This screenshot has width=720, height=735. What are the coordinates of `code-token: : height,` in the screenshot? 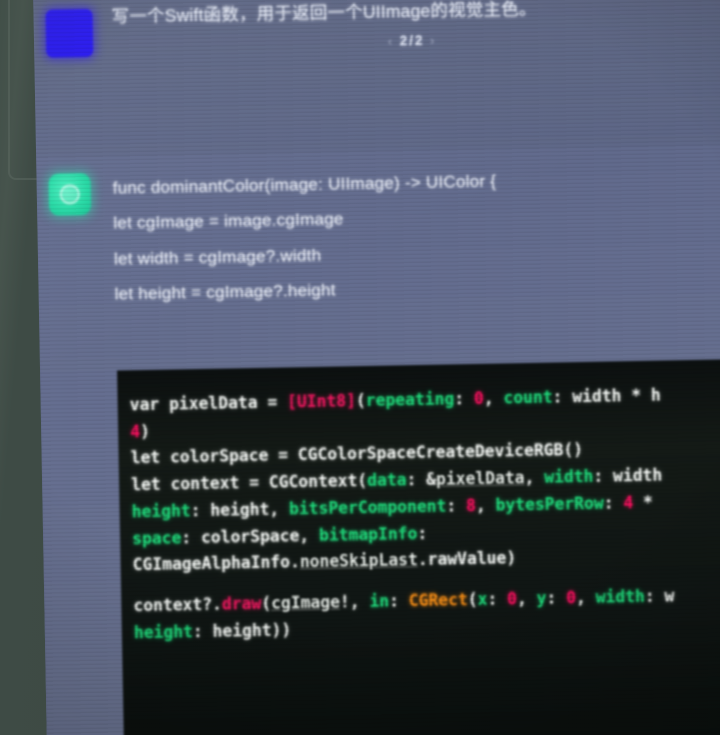 It's located at (240, 510).